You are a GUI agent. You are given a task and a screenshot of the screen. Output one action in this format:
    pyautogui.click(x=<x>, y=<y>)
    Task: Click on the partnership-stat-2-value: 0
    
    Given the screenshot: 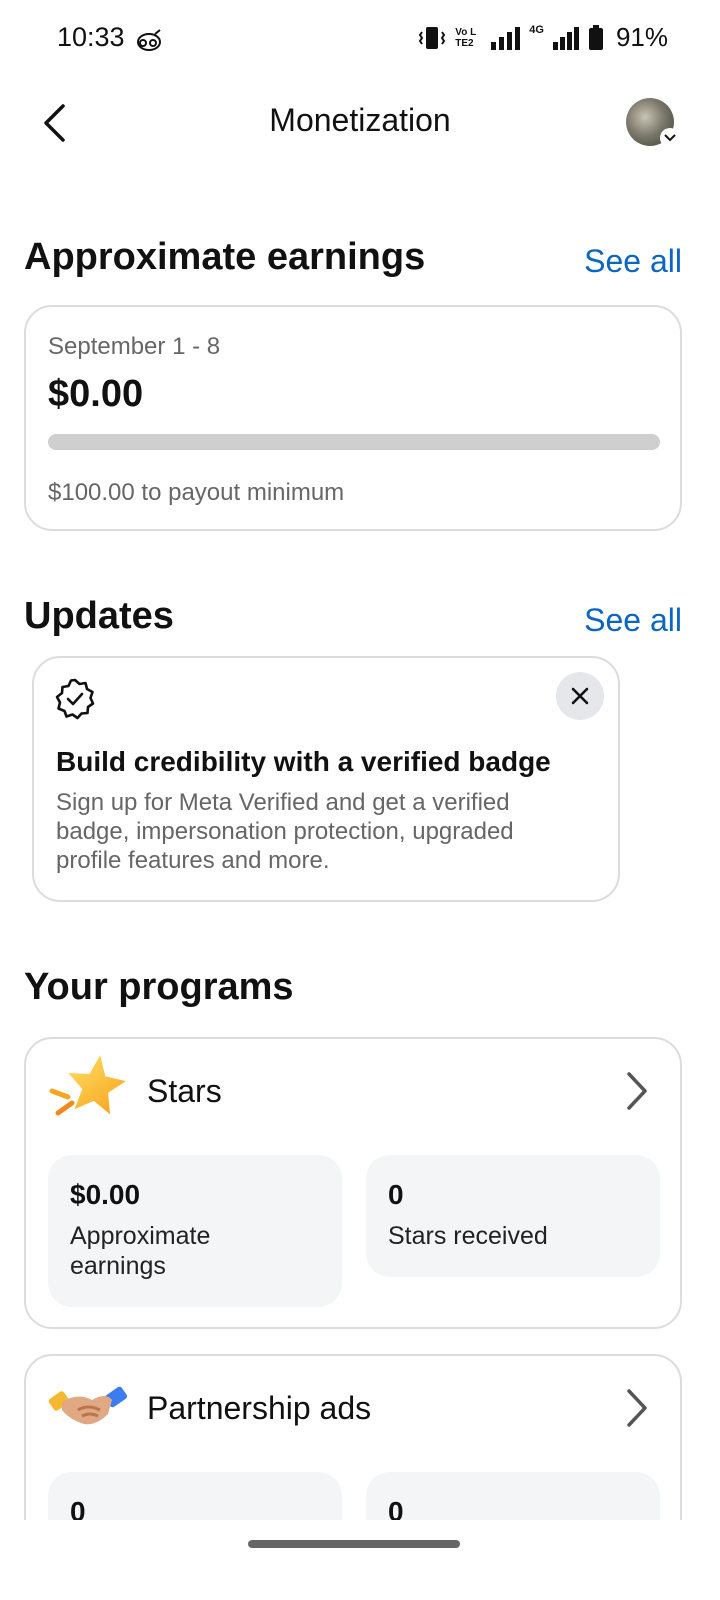 What is the action you would take?
    pyautogui.click(x=396, y=1508)
    